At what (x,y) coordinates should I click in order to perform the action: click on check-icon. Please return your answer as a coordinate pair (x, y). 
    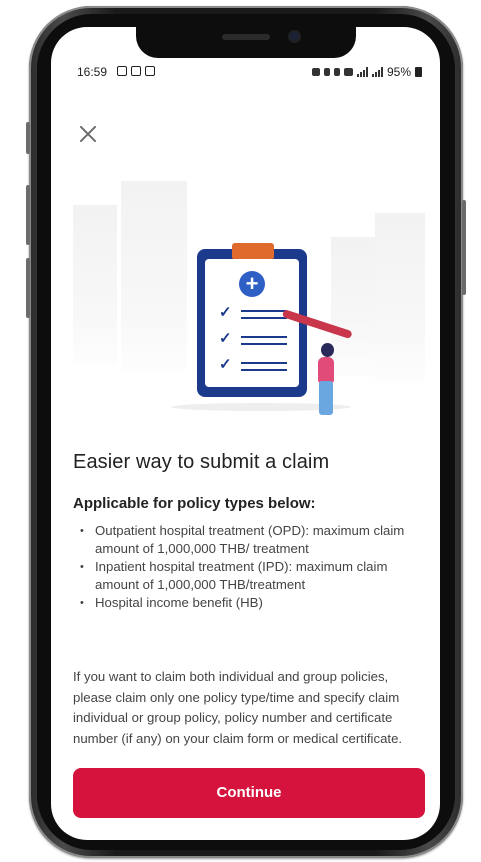
    Looking at the image, I should click on (150, 71).